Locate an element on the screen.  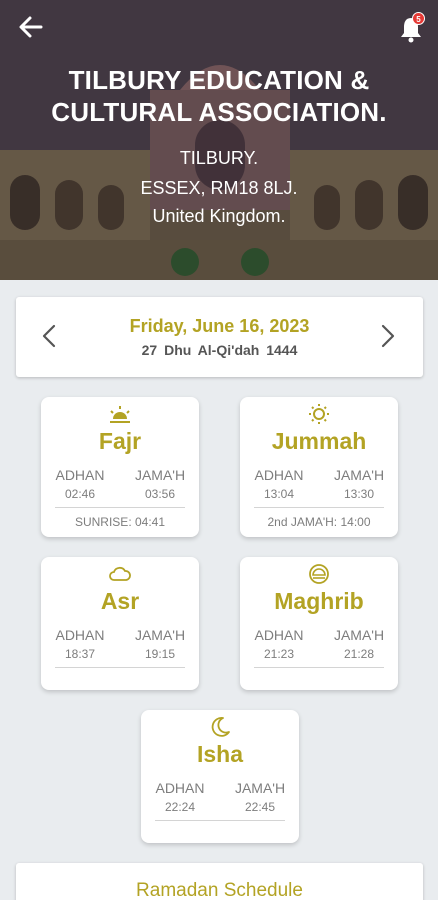
notifications-button: 5 is located at coordinates (413, 28).